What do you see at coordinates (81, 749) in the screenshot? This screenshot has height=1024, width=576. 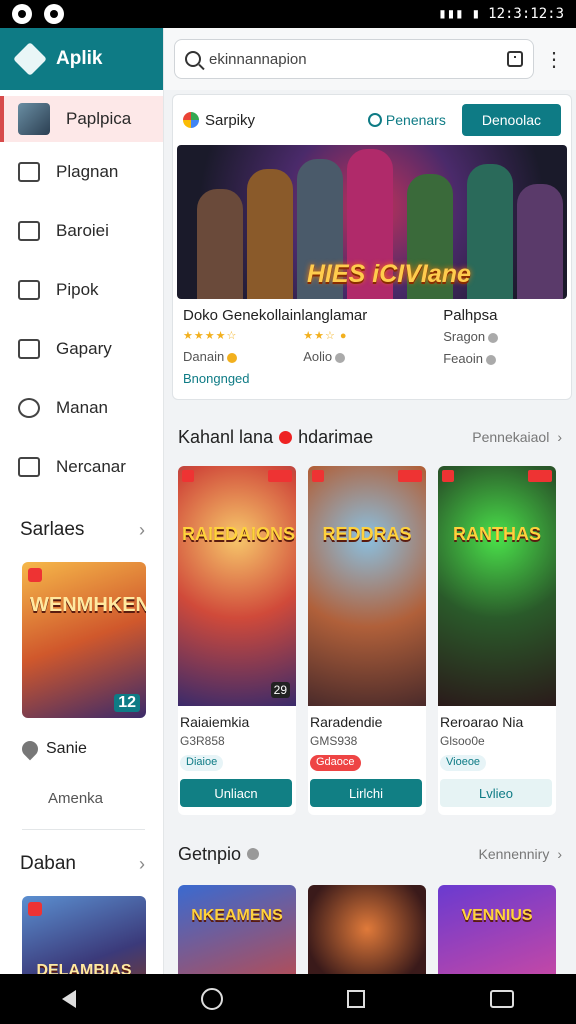 I see `sidebar-location: Sanie` at bounding box center [81, 749].